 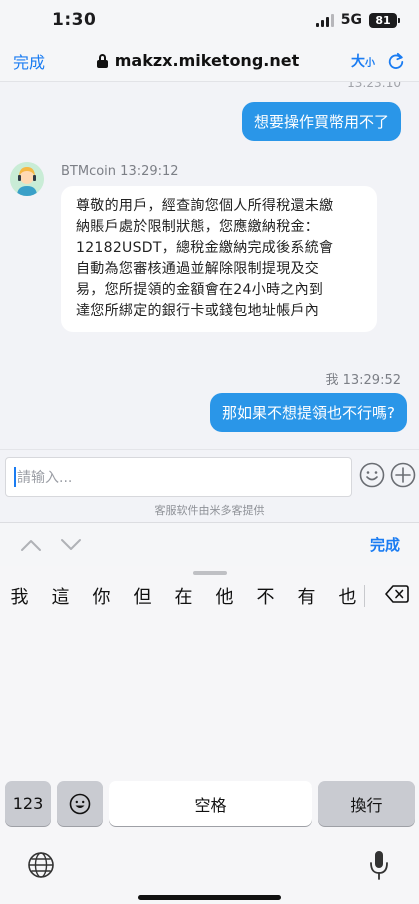 I want to click on return-key: 換行, so click(x=366, y=803).